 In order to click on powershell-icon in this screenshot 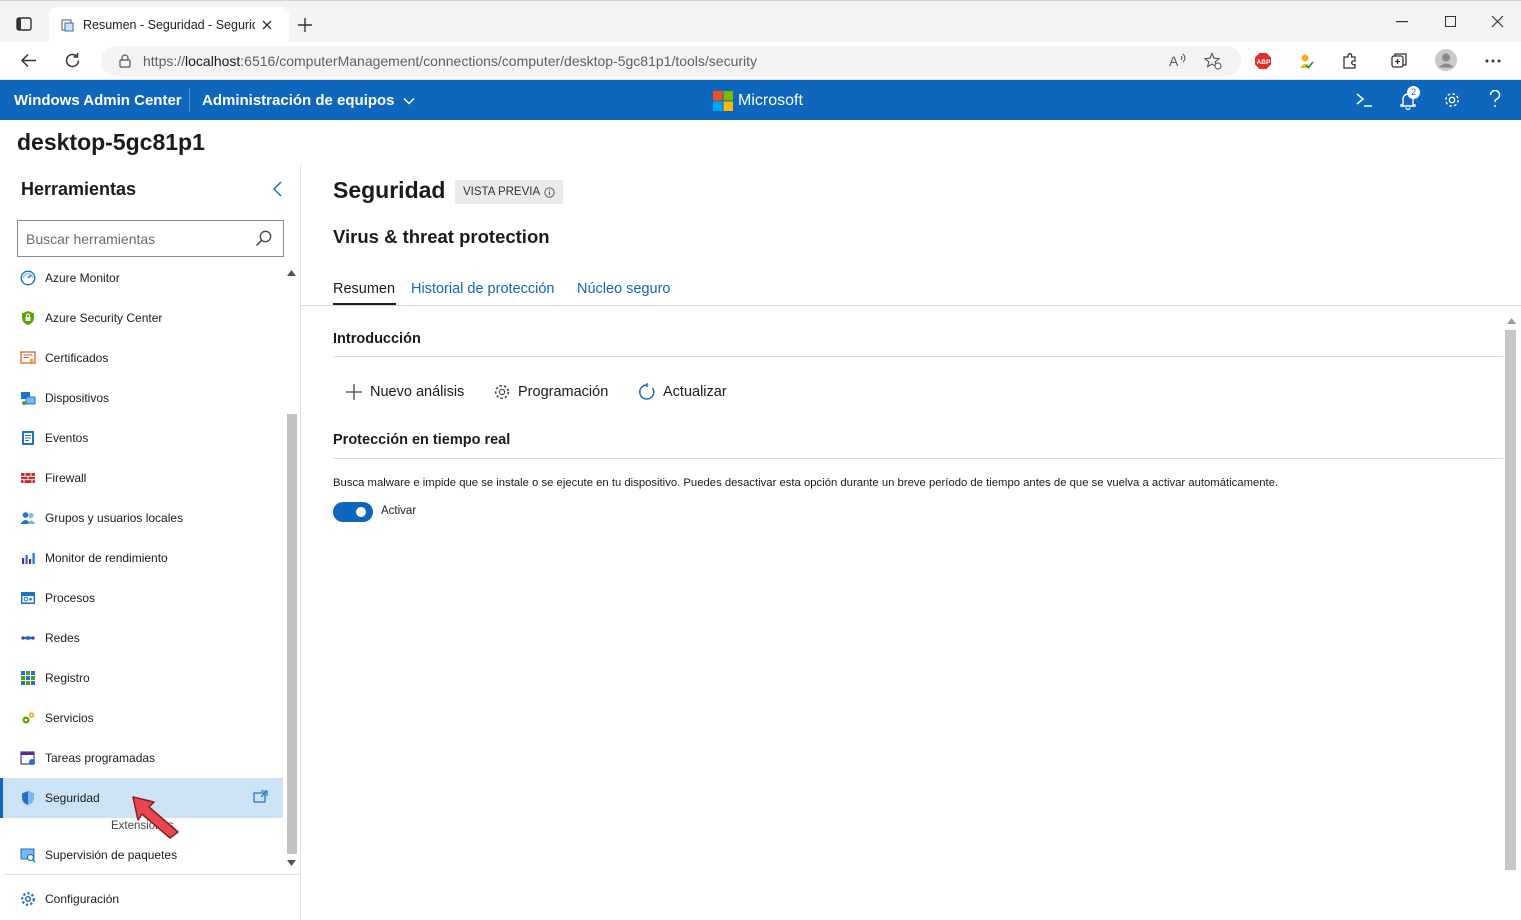, I will do `click(1364, 100)`.